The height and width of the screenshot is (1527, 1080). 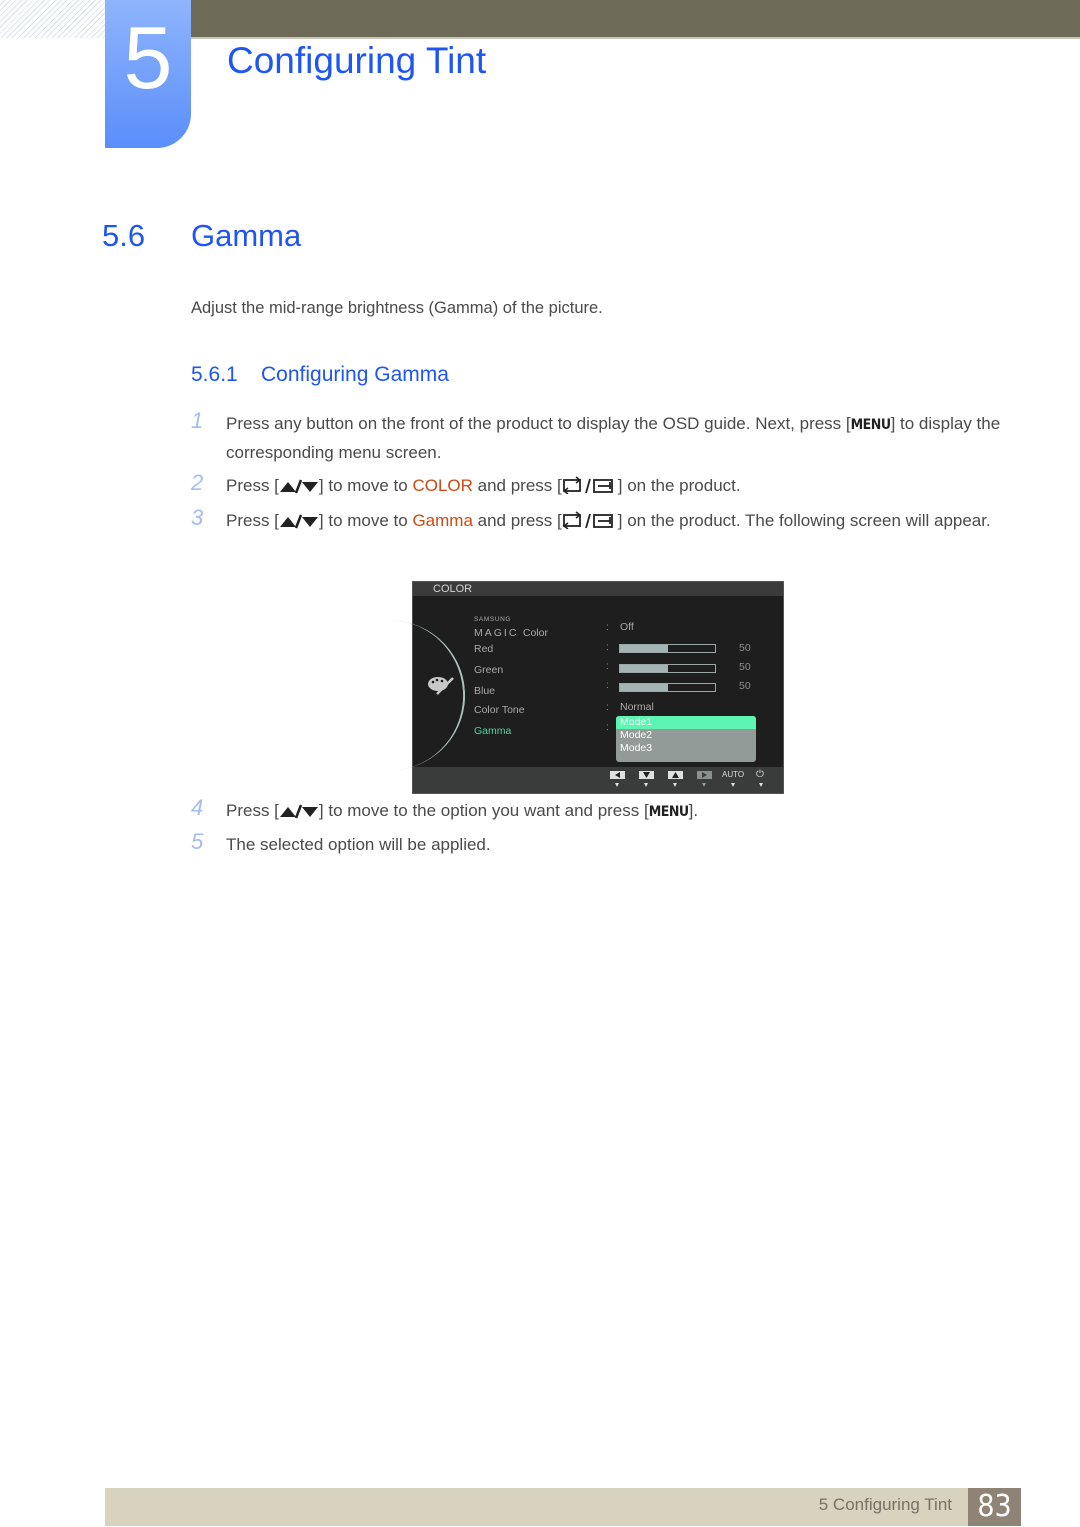 What do you see at coordinates (644, 648) in the screenshot?
I see `red-level-fill` at bounding box center [644, 648].